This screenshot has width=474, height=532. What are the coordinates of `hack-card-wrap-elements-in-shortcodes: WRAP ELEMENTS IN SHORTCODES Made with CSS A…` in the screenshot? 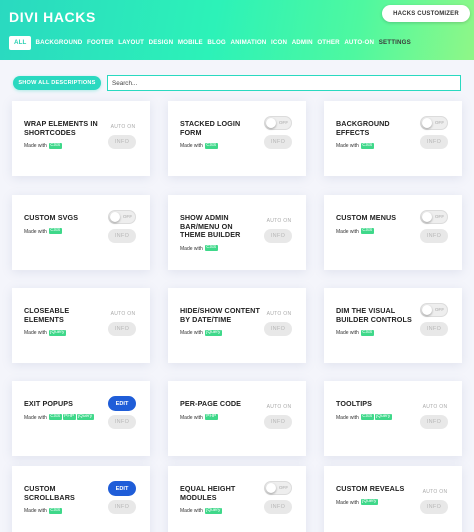 It's located at (81, 138).